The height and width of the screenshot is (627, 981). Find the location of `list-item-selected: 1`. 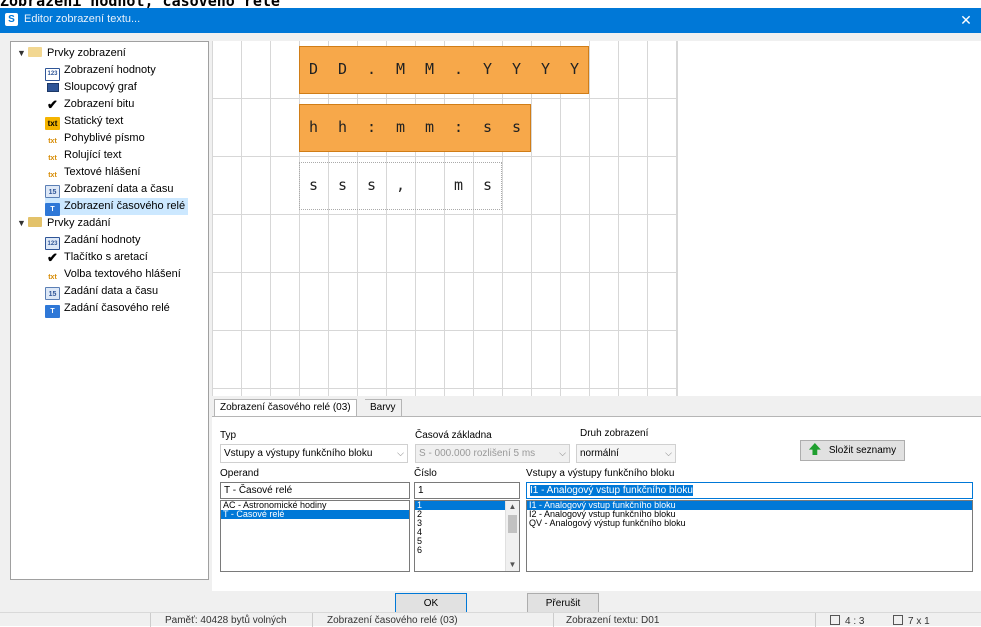

list-item-selected: 1 is located at coordinates (467, 505).